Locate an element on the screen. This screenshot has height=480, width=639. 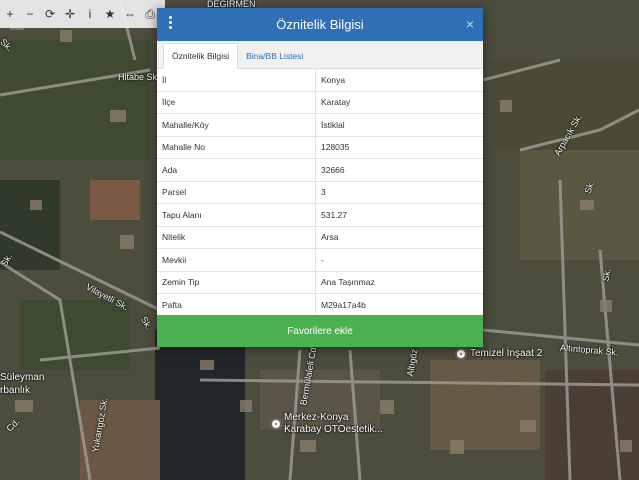
attribute-key: İl is located at coordinates (236, 80).